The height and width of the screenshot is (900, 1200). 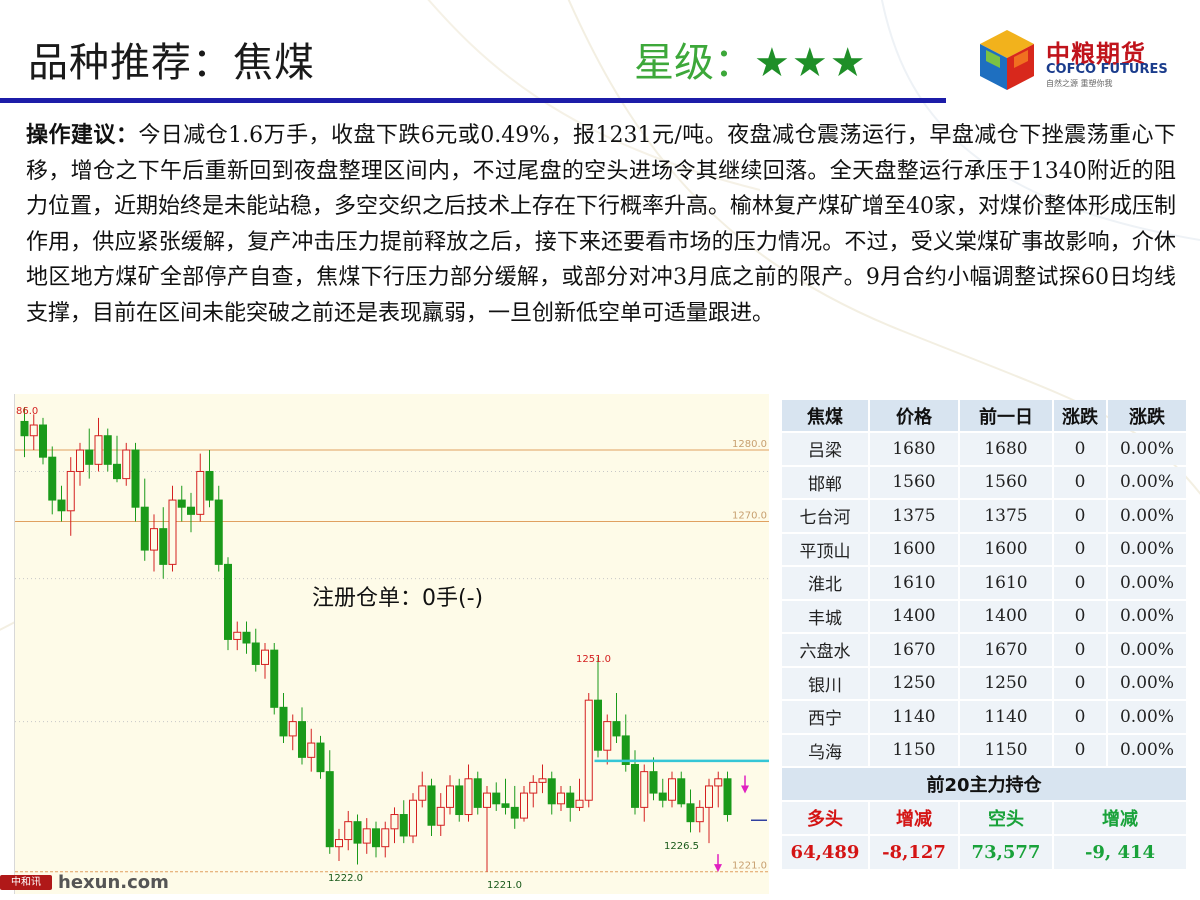 I want to click on top-left-price-label: 86.0, so click(x=27, y=411).